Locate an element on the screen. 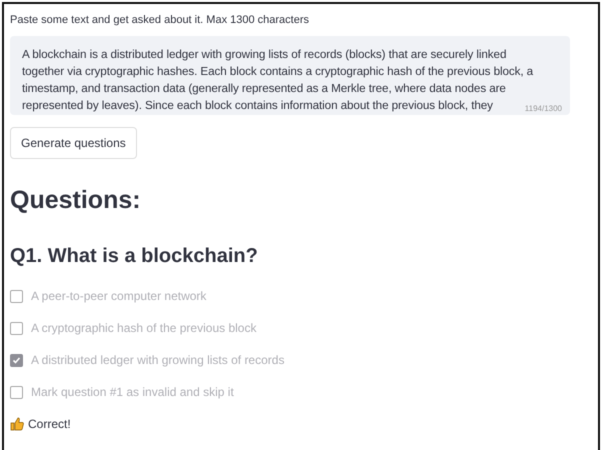 This screenshot has width=604, height=450. prompt-label: Paste some text and get asked about it. Max 1300 characters is located at coordinates (160, 20).